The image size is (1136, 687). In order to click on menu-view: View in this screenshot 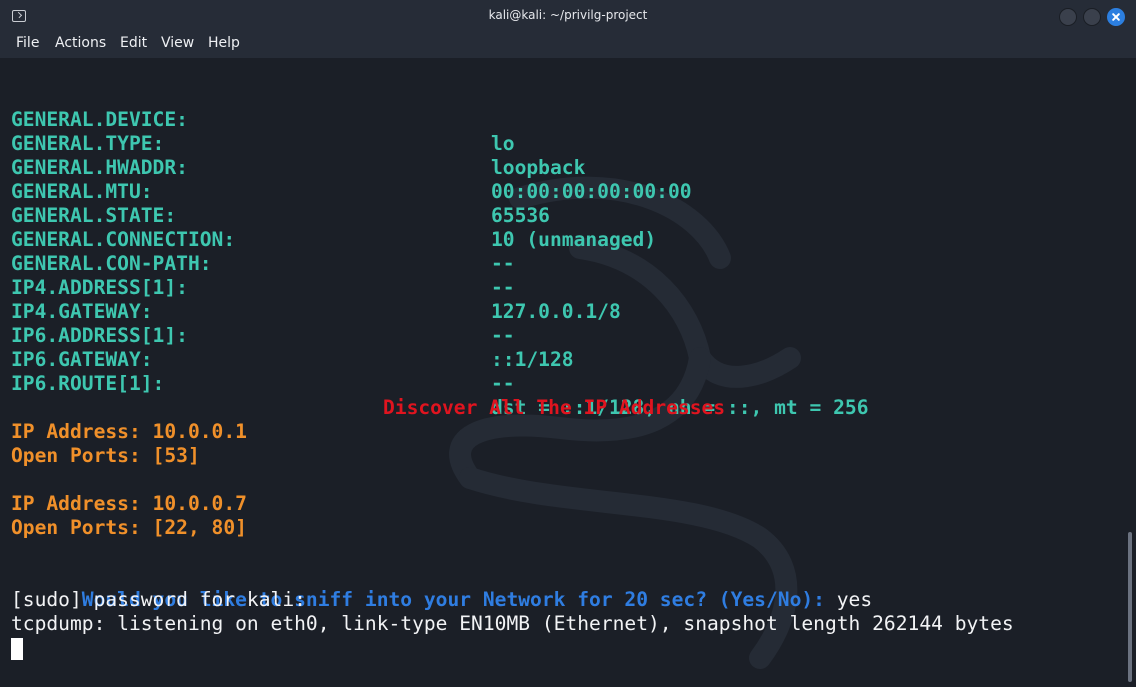, I will do `click(177, 43)`.